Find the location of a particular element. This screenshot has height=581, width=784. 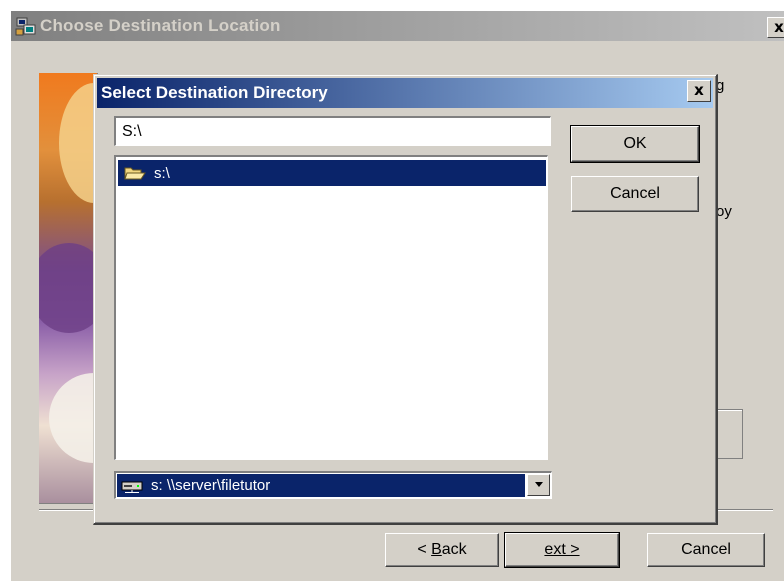

dialog-cancel-button: Cancel is located at coordinates (635, 194).